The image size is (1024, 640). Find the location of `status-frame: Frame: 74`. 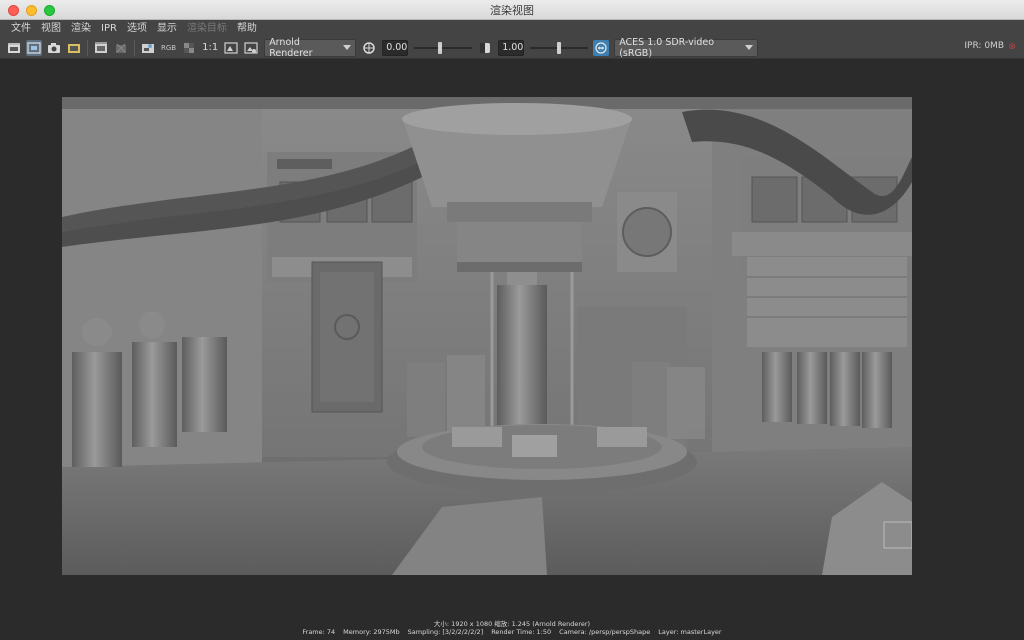

status-frame: Frame: 74 is located at coordinates (319, 632).